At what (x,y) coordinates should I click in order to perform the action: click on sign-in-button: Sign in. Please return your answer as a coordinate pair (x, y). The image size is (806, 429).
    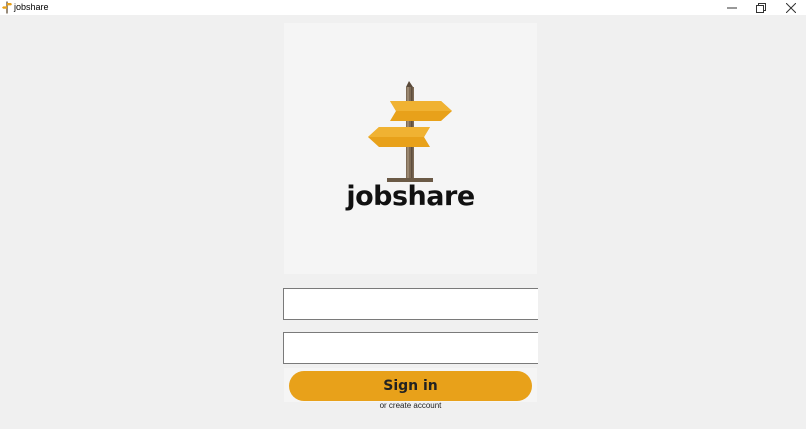
    Looking at the image, I should click on (410, 386).